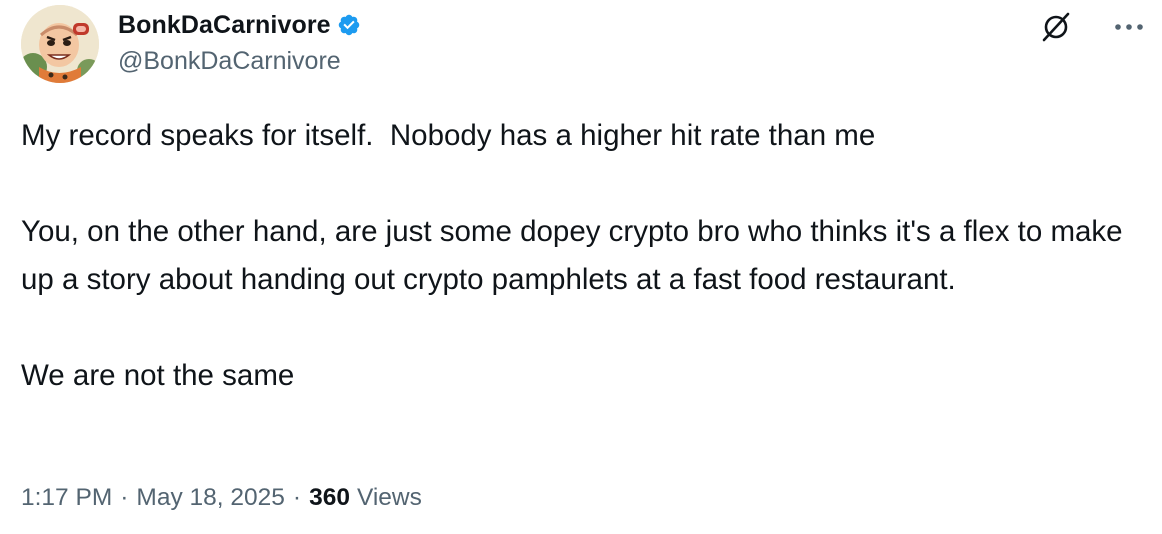 Image resolution: width=1162 pixels, height=534 pixels. Describe the element at coordinates (158, 375) in the screenshot. I see `tweet-paragraph-3: We are not the same` at that location.